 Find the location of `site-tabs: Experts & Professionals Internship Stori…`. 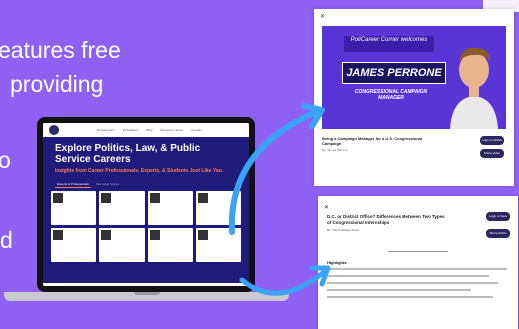

site-tabs: Experts & Professionals Internship Stori… is located at coordinates (146, 184).